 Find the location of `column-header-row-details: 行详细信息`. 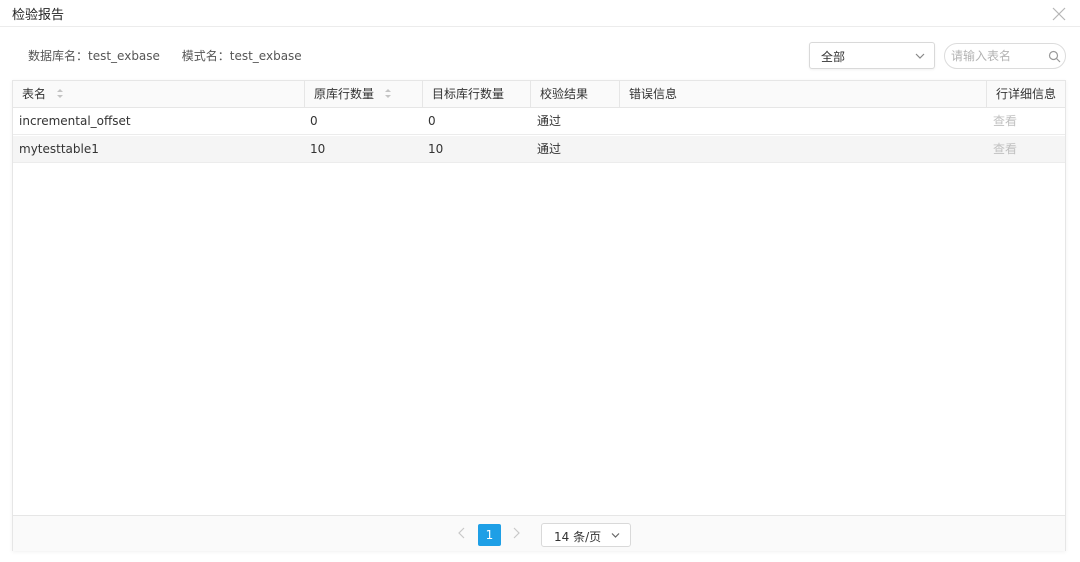

column-header-row-details: 行详细信息 is located at coordinates (1026, 94).